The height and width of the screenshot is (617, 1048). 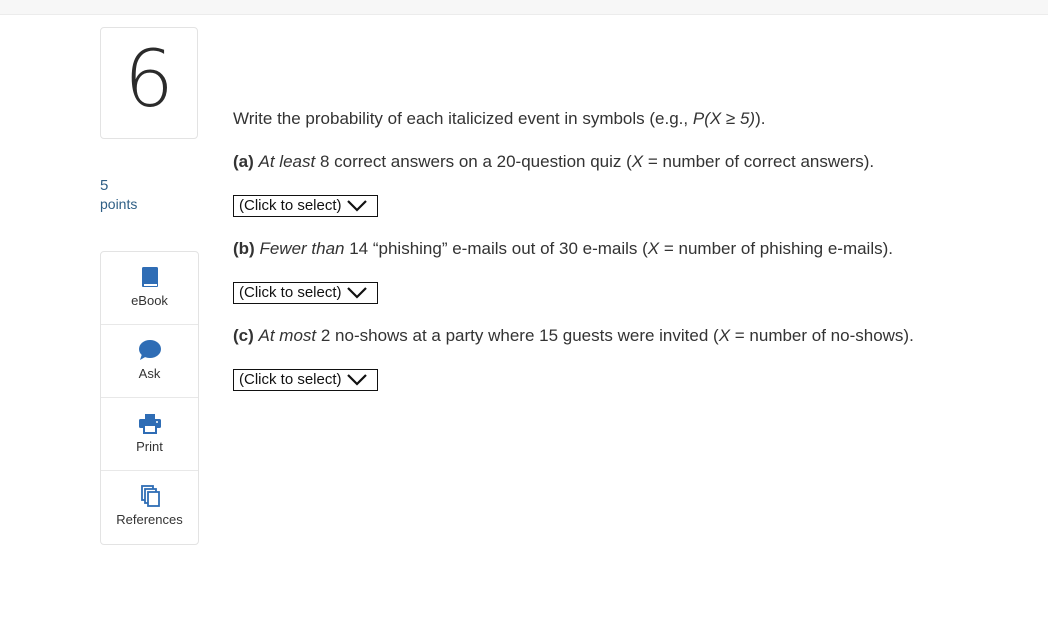 What do you see at coordinates (149, 373) in the screenshot?
I see `ask-label: Ask` at bounding box center [149, 373].